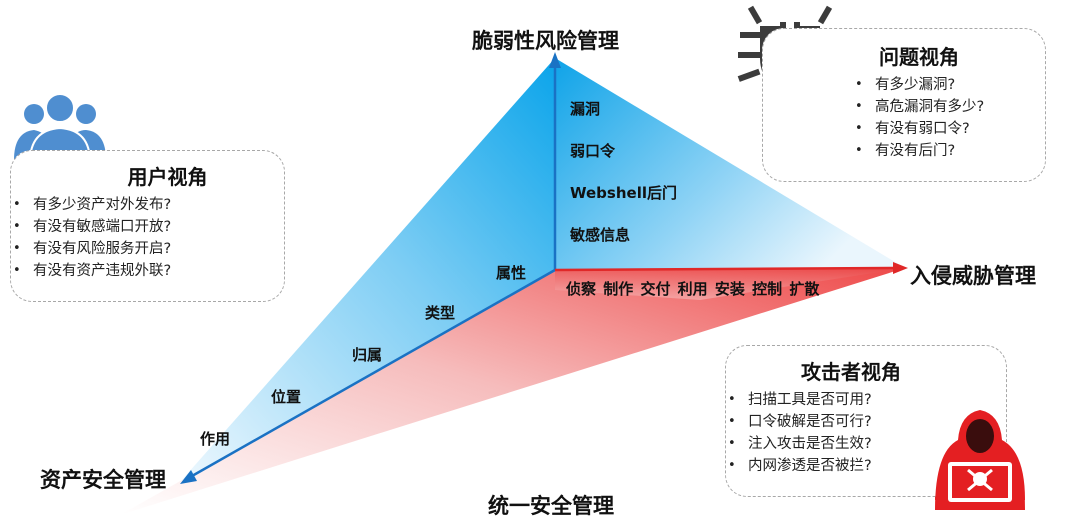 Image resolution: width=1080 pixels, height=529 pixels. What do you see at coordinates (286, 397) in the screenshot?
I see `asset-attribute-label: 位置` at bounding box center [286, 397].